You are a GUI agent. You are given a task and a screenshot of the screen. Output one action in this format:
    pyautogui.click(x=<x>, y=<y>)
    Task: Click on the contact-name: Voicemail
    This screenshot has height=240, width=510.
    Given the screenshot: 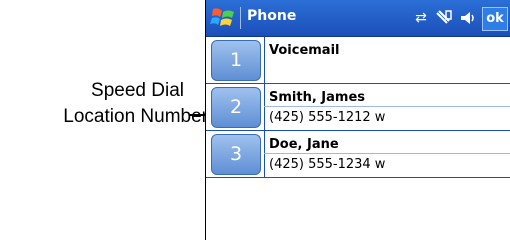 What is the action you would take?
    pyautogui.click(x=304, y=50)
    